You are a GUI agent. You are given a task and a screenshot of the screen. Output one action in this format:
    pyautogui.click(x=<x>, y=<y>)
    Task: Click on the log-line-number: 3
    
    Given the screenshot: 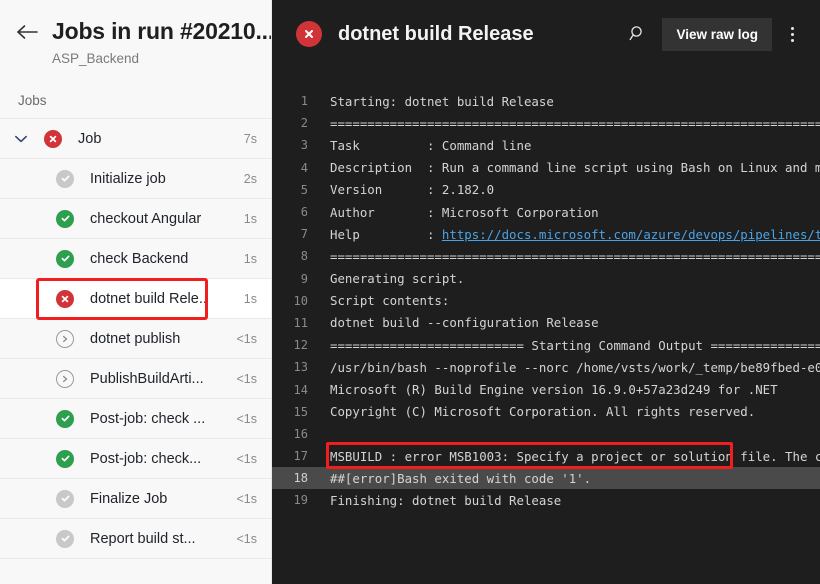 What is the action you would take?
    pyautogui.click(x=304, y=145)
    